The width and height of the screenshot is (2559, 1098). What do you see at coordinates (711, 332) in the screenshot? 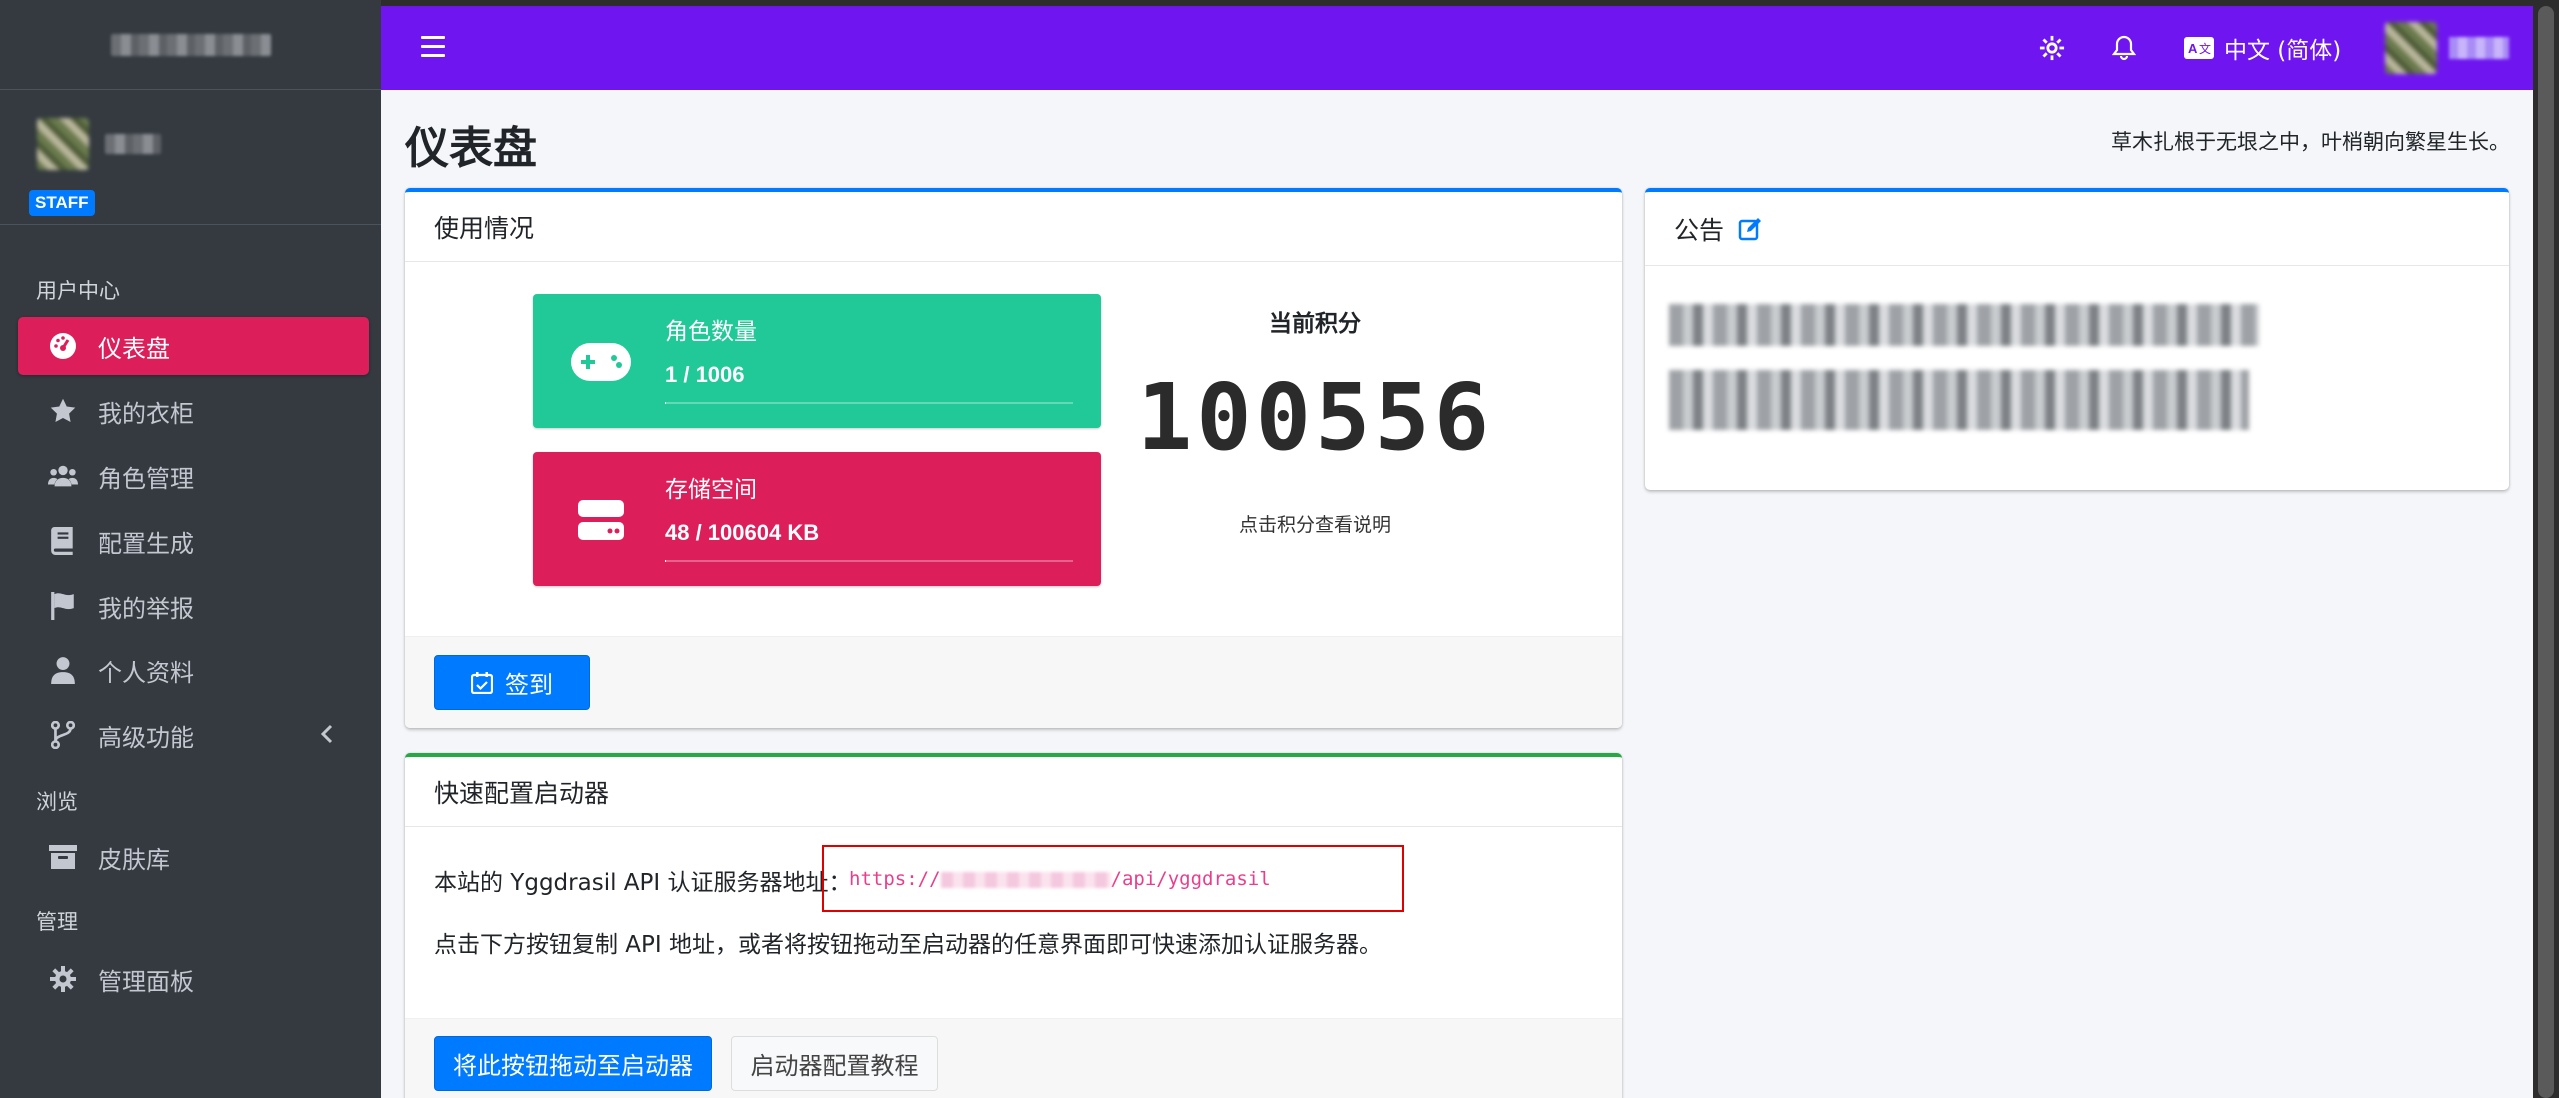
I see `players-label: 角色数量` at bounding box center [711, 332].